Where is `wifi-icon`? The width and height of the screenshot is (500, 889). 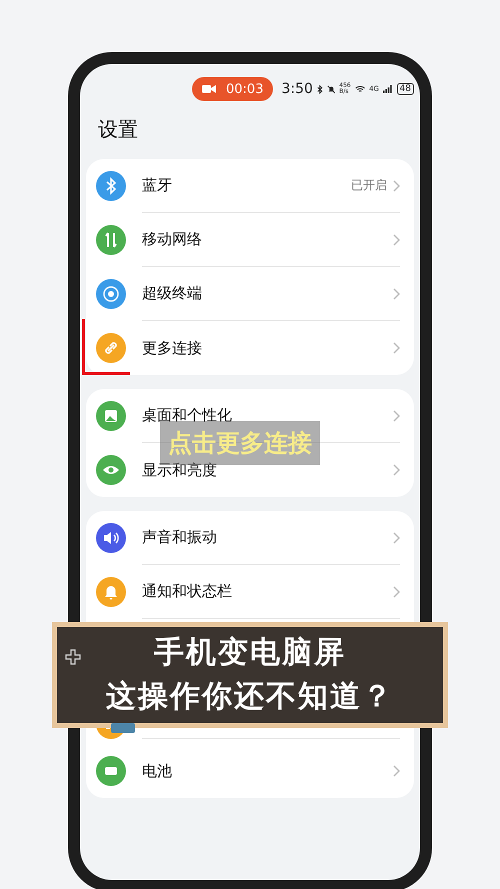 wifi-icon is located at coordinates (360, 89).